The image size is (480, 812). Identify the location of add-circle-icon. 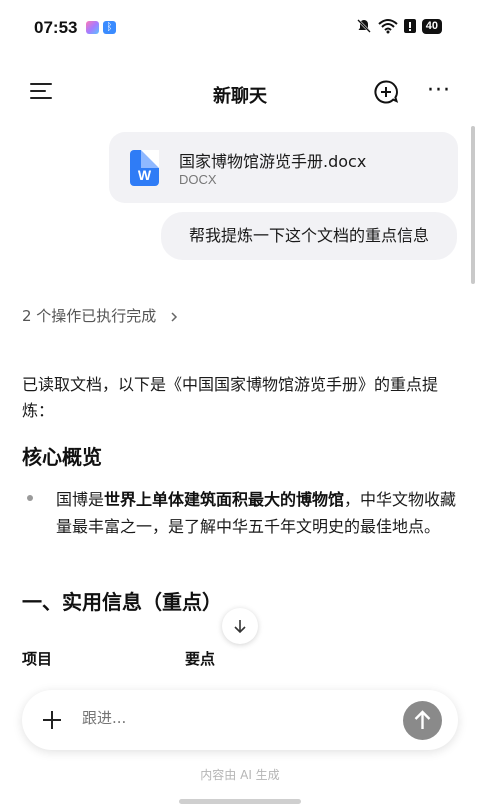
(386, 92).